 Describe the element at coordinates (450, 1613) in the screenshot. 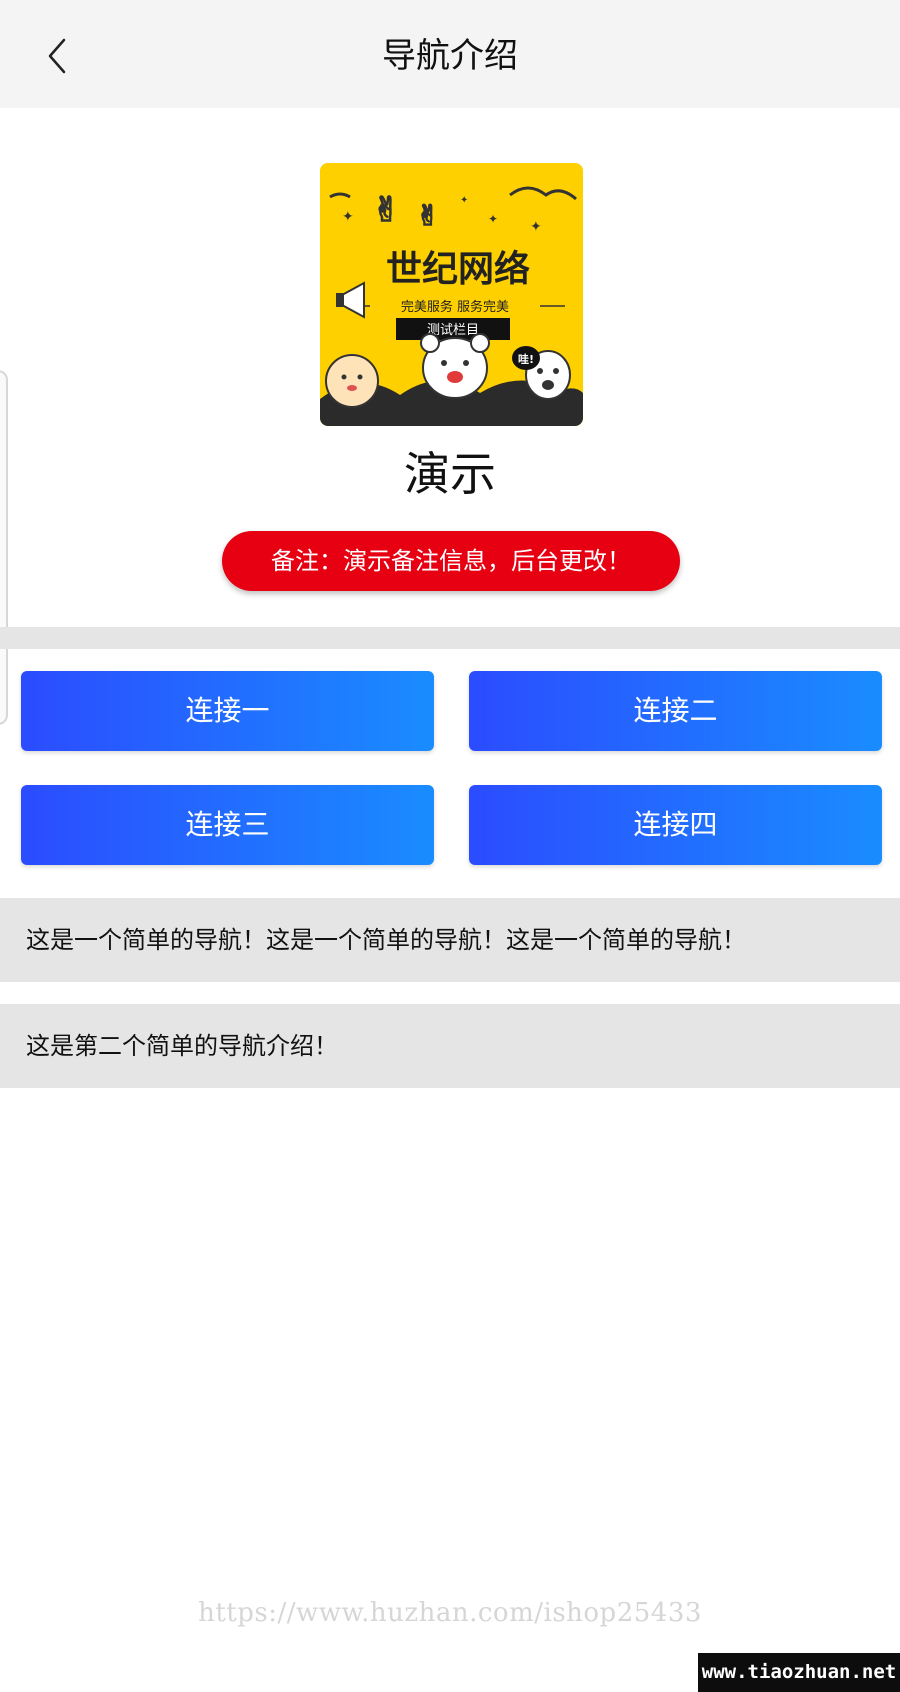

I see `watermark-url: https://www.huzhan.com/ishop25433` at that location.